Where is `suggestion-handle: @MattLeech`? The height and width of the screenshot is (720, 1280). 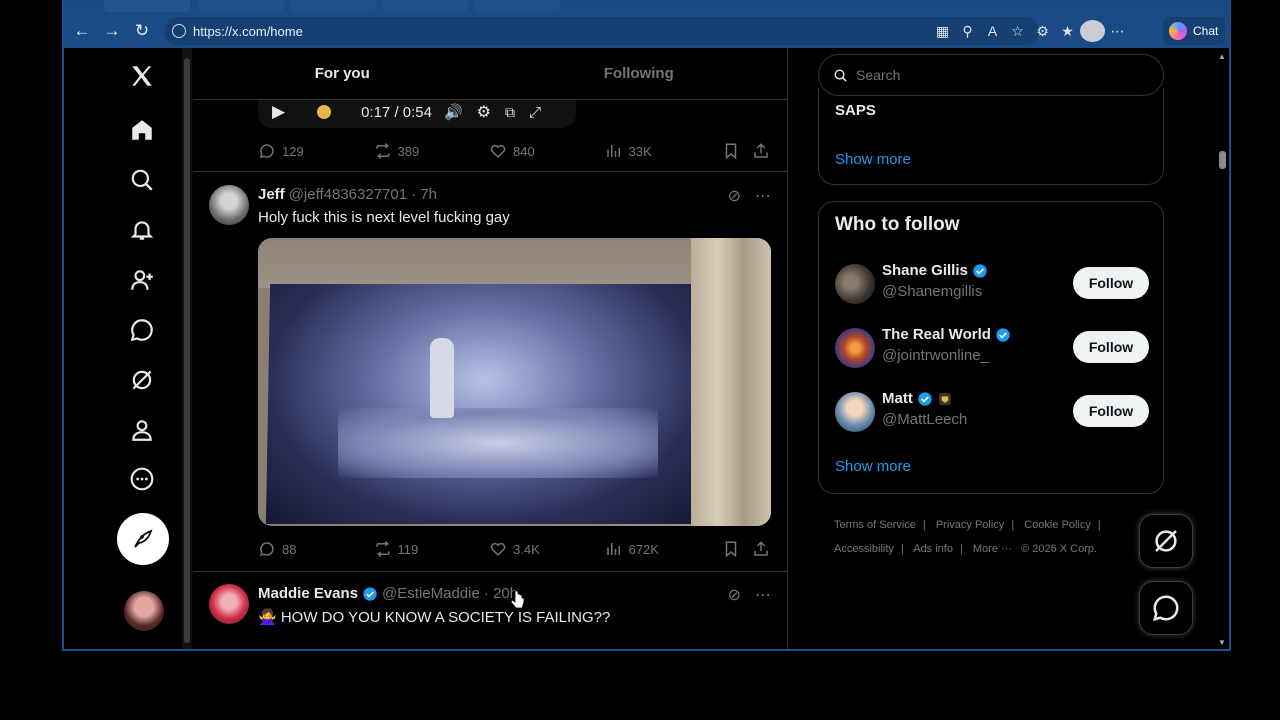 suggestion-handle: @MattLeech is located at coordinates (924, 419).